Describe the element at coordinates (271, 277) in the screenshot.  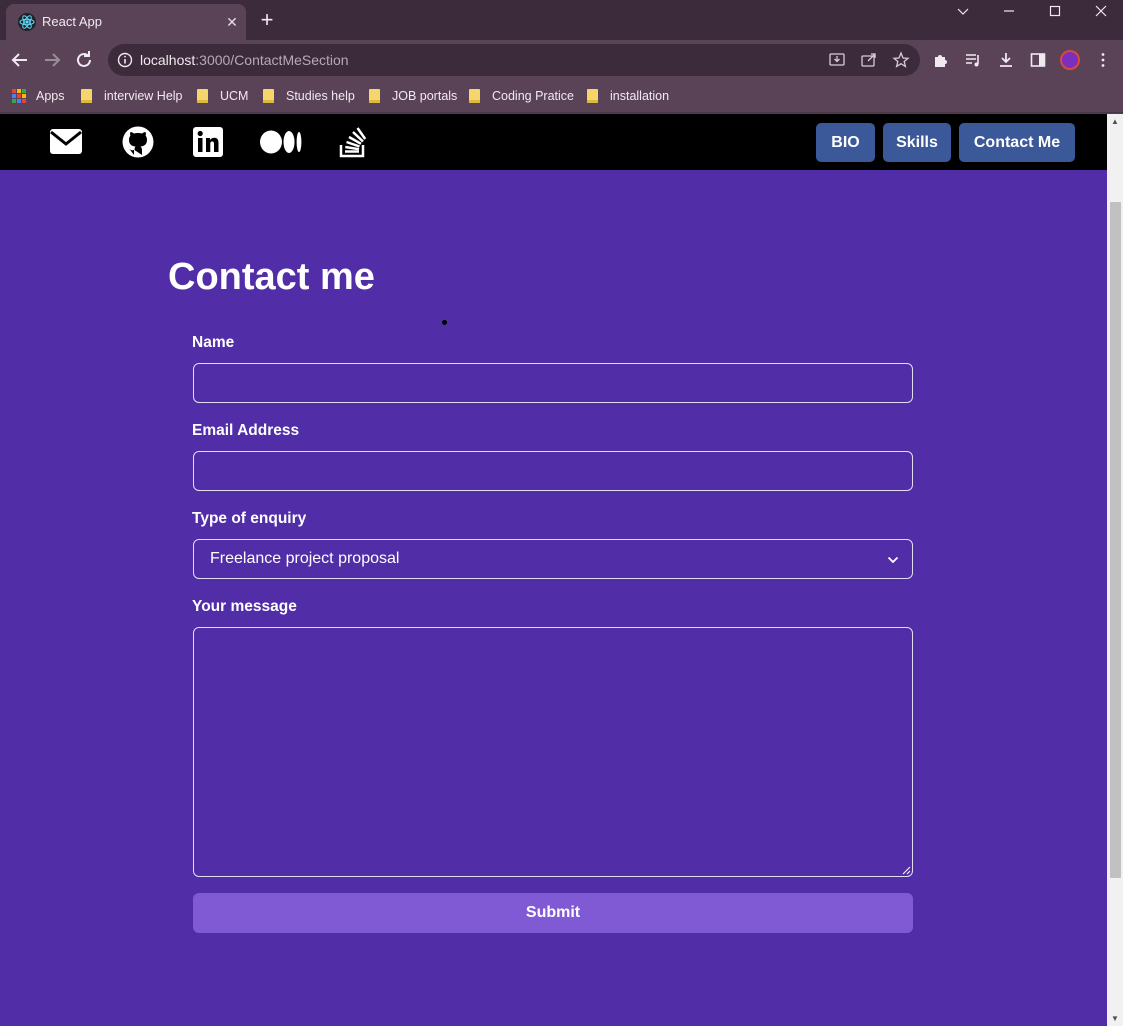
I see `page-title: Contact me` at that location.